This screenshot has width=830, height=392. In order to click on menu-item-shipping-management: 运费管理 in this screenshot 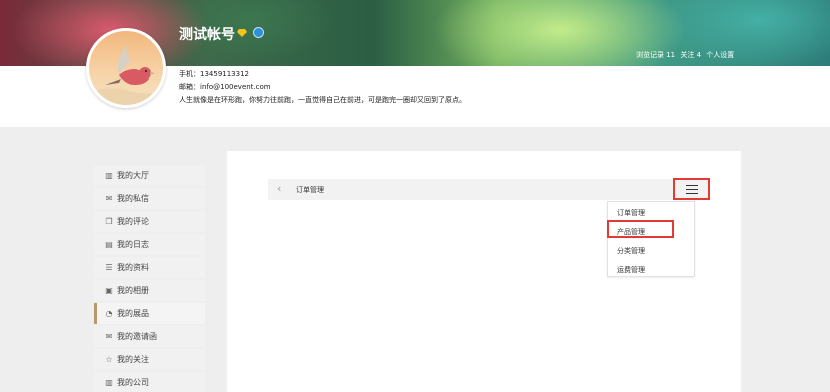, I will do `click(631, 270)`.